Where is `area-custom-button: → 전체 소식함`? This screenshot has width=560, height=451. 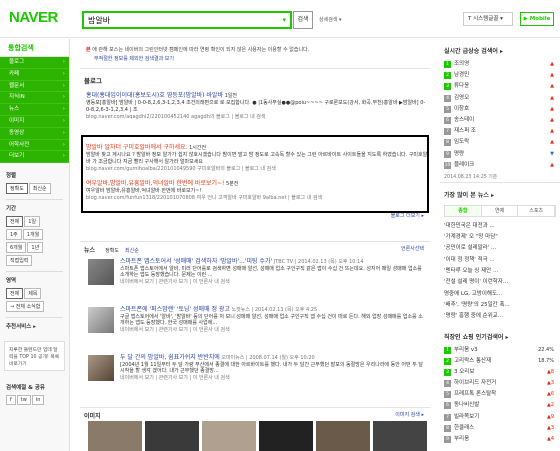 area-custom-button: → 전체 소식함 is located at coordinates (25, 307).